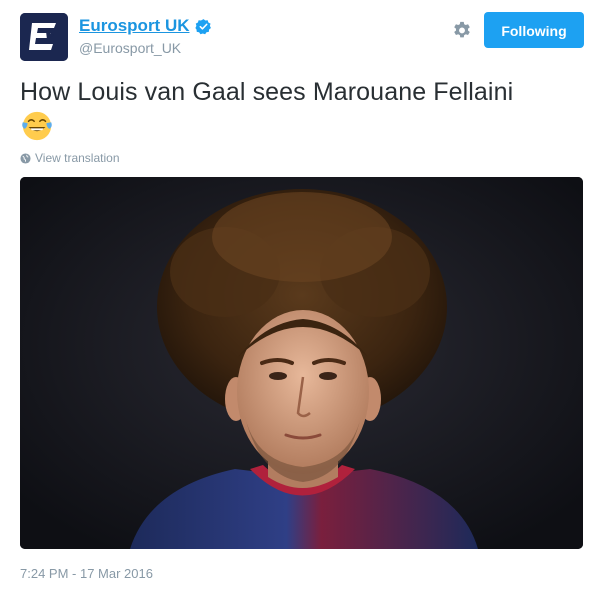 This screenshot has height=597, width=600. What do you see at coordinates (462, 31) in the screenshot?
I see `gear-icon` at bounding box center [462, 31].